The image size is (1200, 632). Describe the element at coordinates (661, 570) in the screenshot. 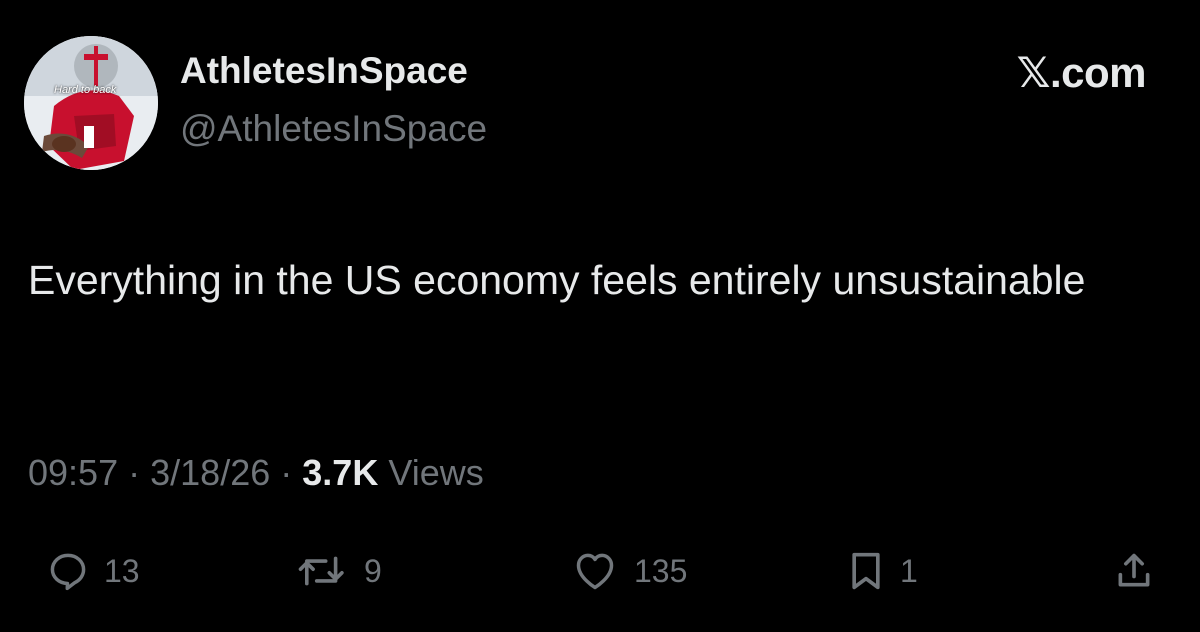

I see `like-count: 135` at that location.